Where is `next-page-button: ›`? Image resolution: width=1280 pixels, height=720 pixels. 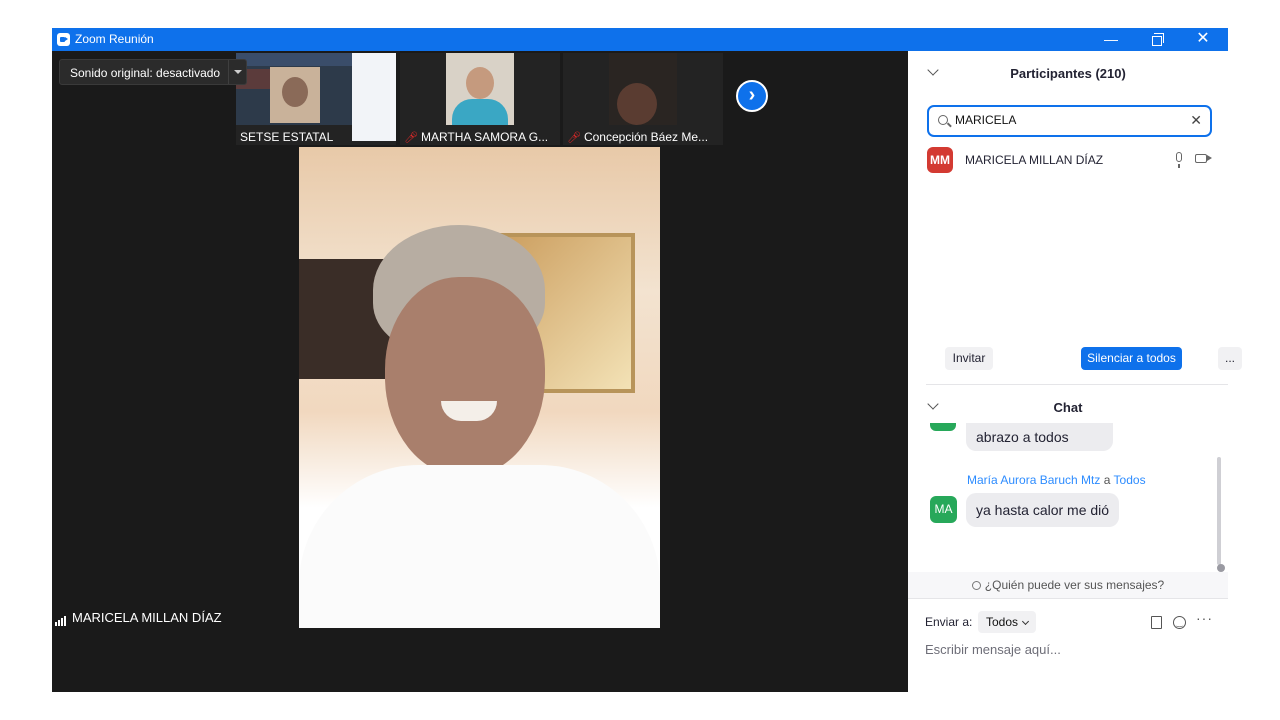 next-page-button: › is located at coordinates (752, 96).